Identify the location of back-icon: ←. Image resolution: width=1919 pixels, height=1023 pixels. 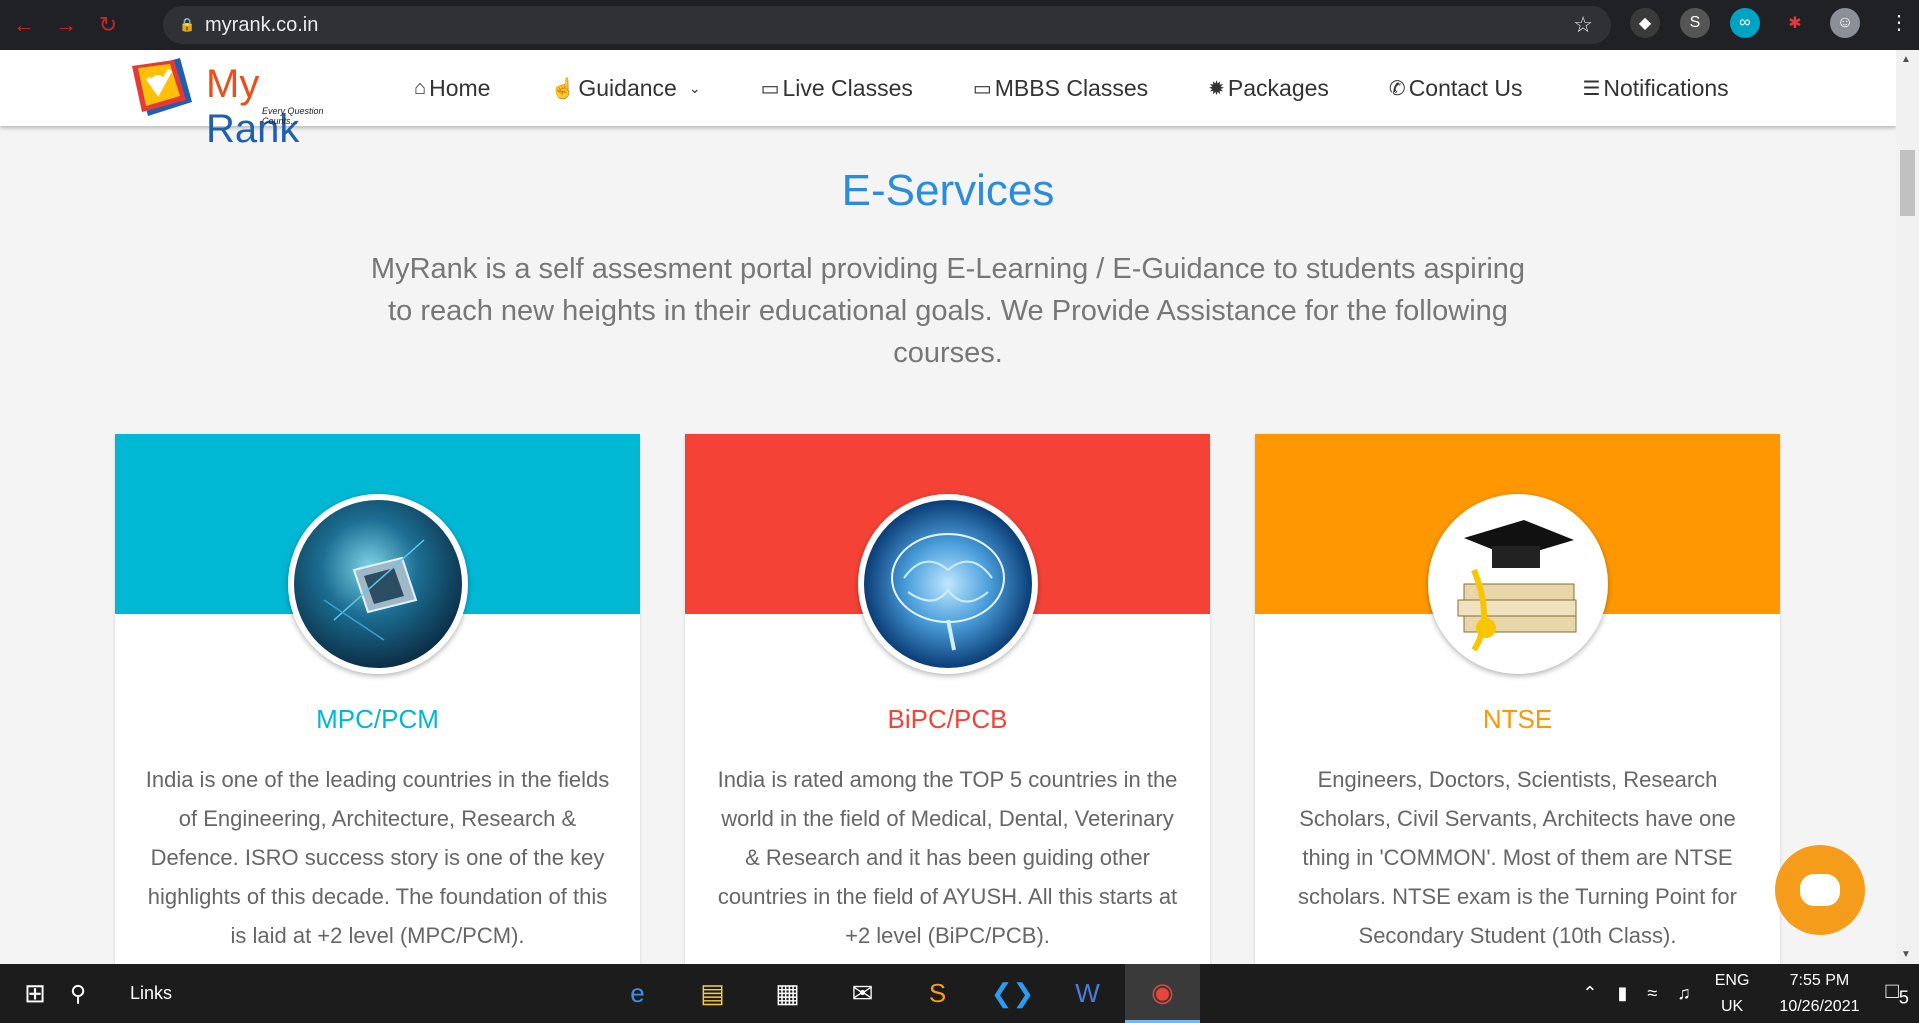
(24, 25).